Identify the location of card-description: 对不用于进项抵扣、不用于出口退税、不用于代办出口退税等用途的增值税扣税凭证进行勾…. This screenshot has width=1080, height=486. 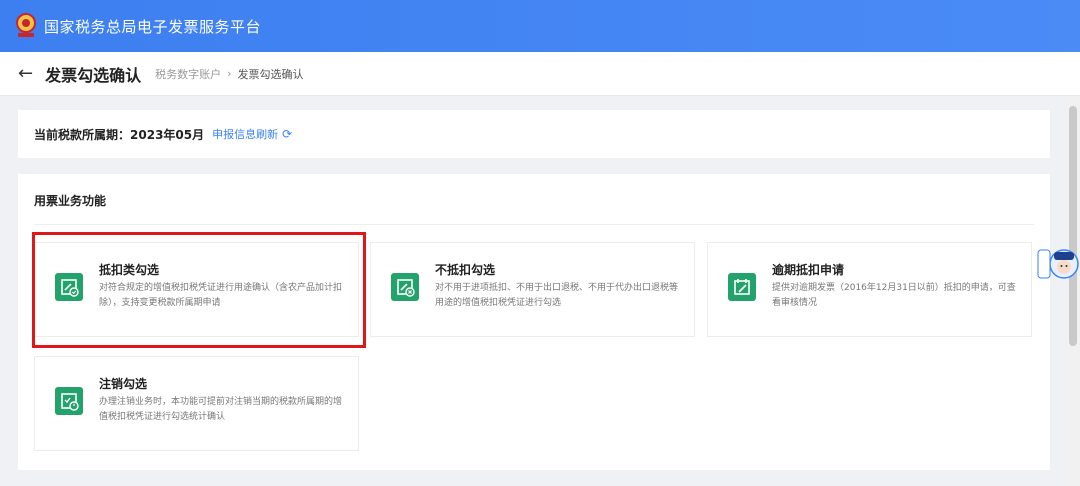
(557, 295).